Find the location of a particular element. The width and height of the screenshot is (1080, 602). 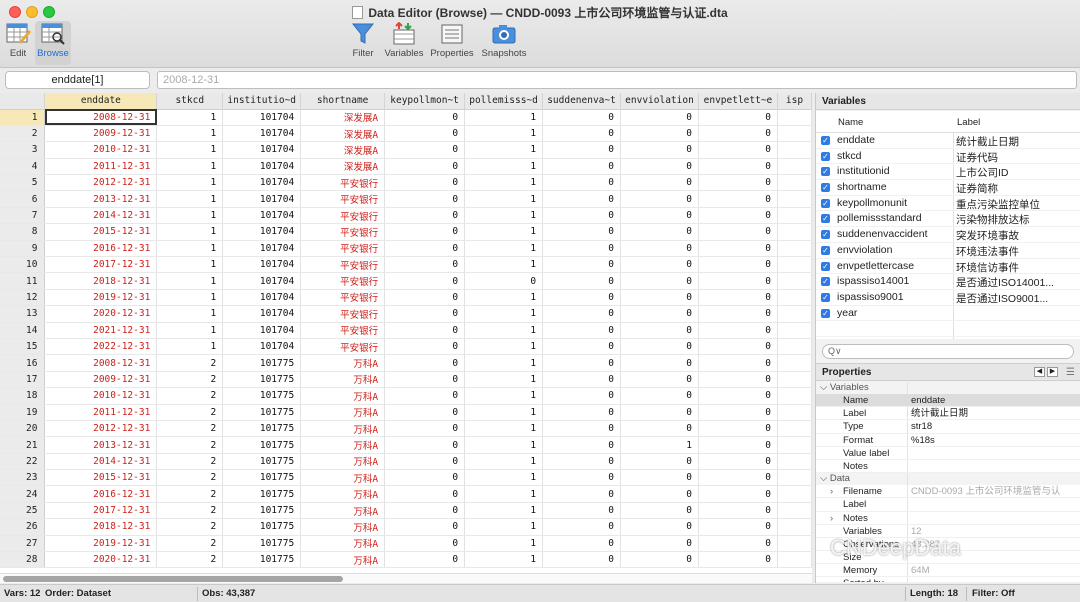

menu-lines-icon: ☰ is located at coordinates (1070, 372).